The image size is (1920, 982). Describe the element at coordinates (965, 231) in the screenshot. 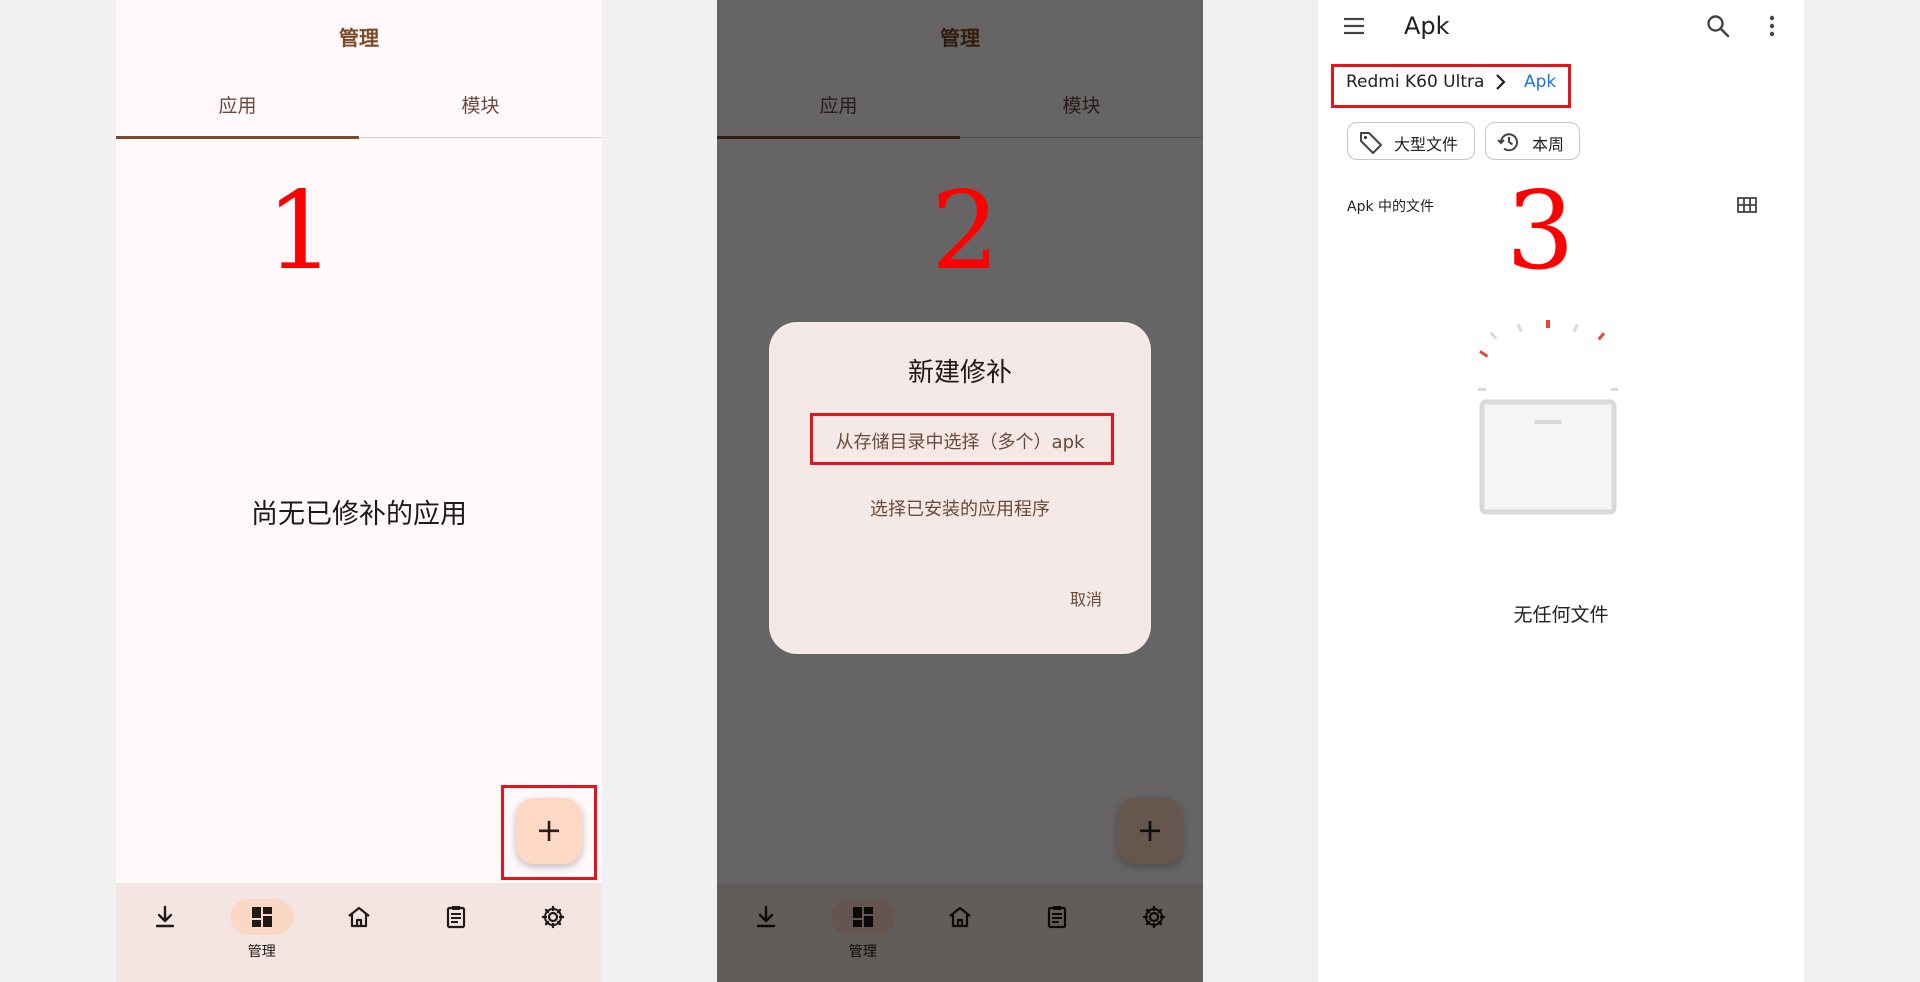

I see `step-number: 2` at that location.